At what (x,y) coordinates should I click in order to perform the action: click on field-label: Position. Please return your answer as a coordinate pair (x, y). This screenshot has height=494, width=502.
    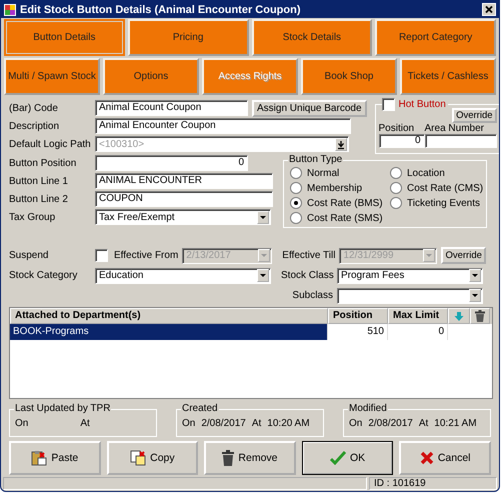
    Looking at the image, I should click on (397, 128).